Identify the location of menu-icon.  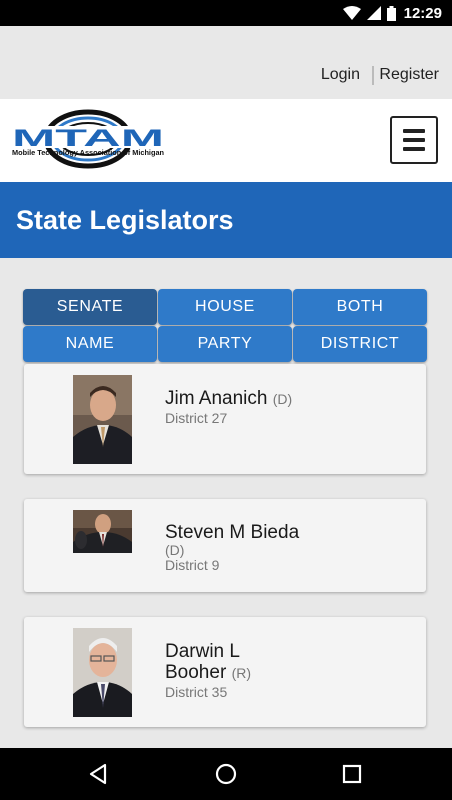
(414, 131).